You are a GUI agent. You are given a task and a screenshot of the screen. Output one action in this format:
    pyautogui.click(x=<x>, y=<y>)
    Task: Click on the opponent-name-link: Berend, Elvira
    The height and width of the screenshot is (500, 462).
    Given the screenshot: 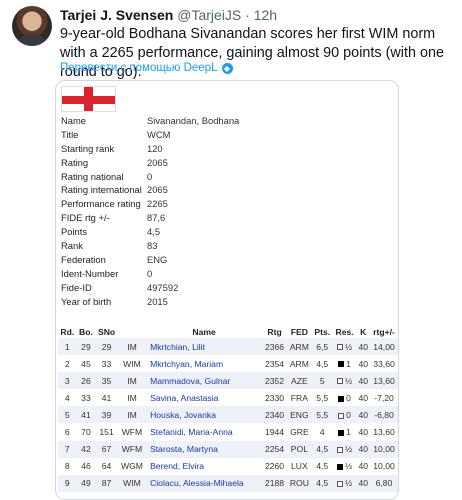 What is the action you would take?
    pyautogui.click(x=204, y=466)
    